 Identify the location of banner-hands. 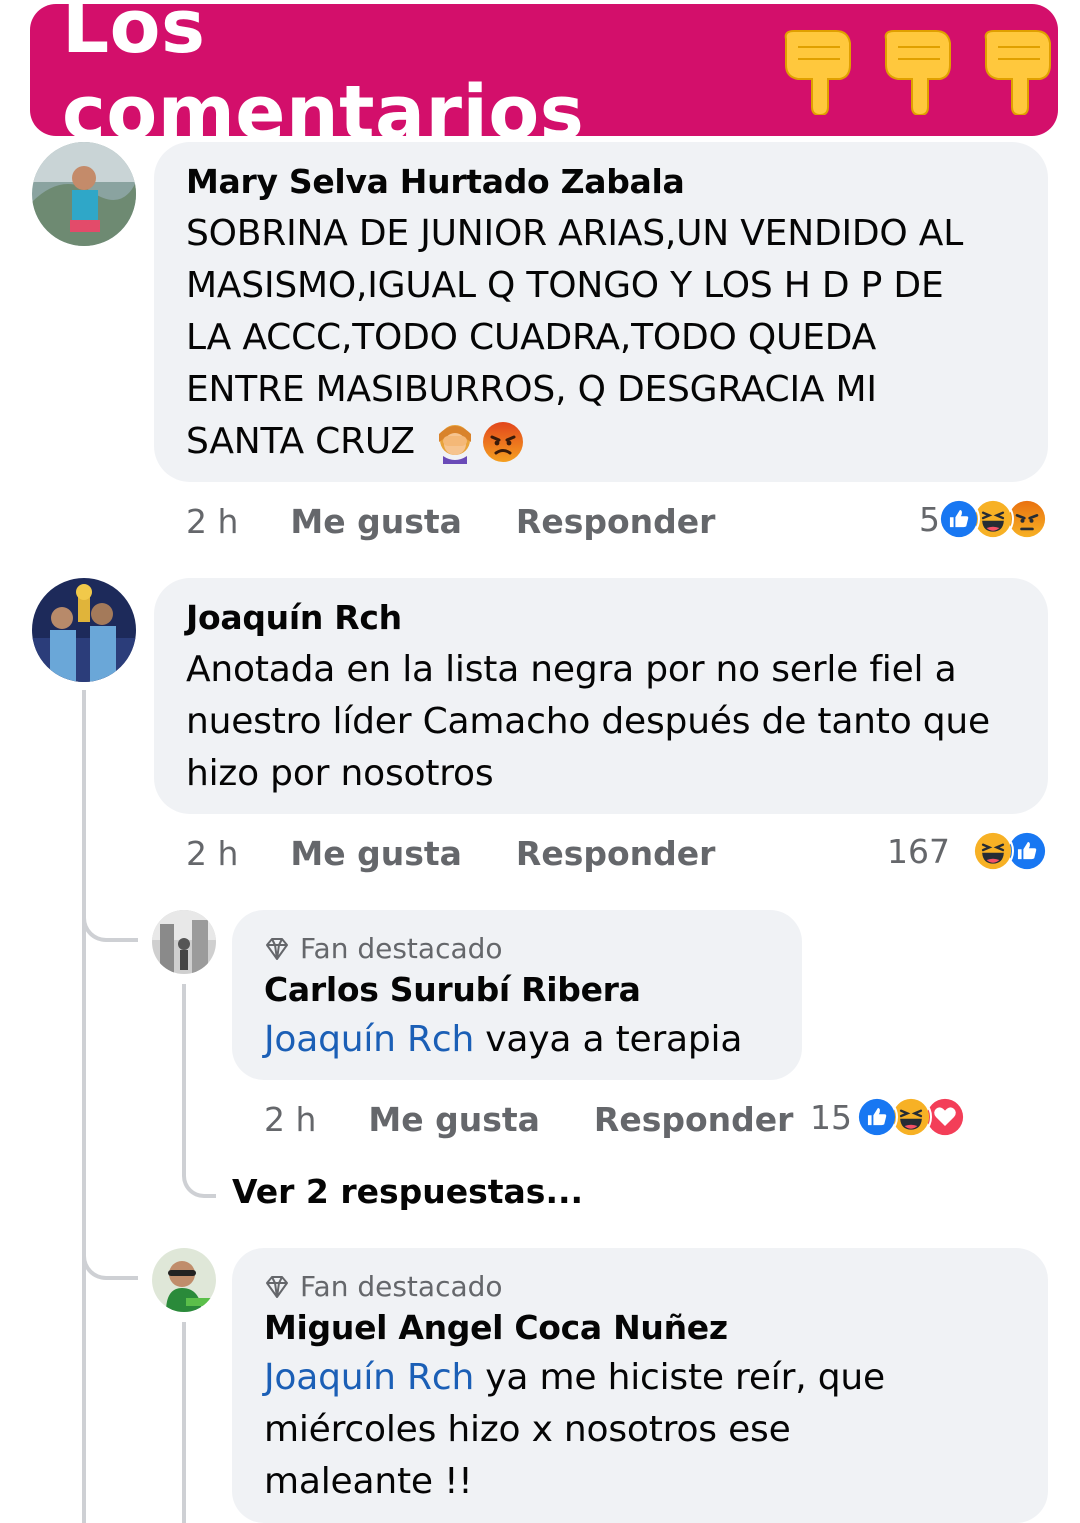
(918, 71).